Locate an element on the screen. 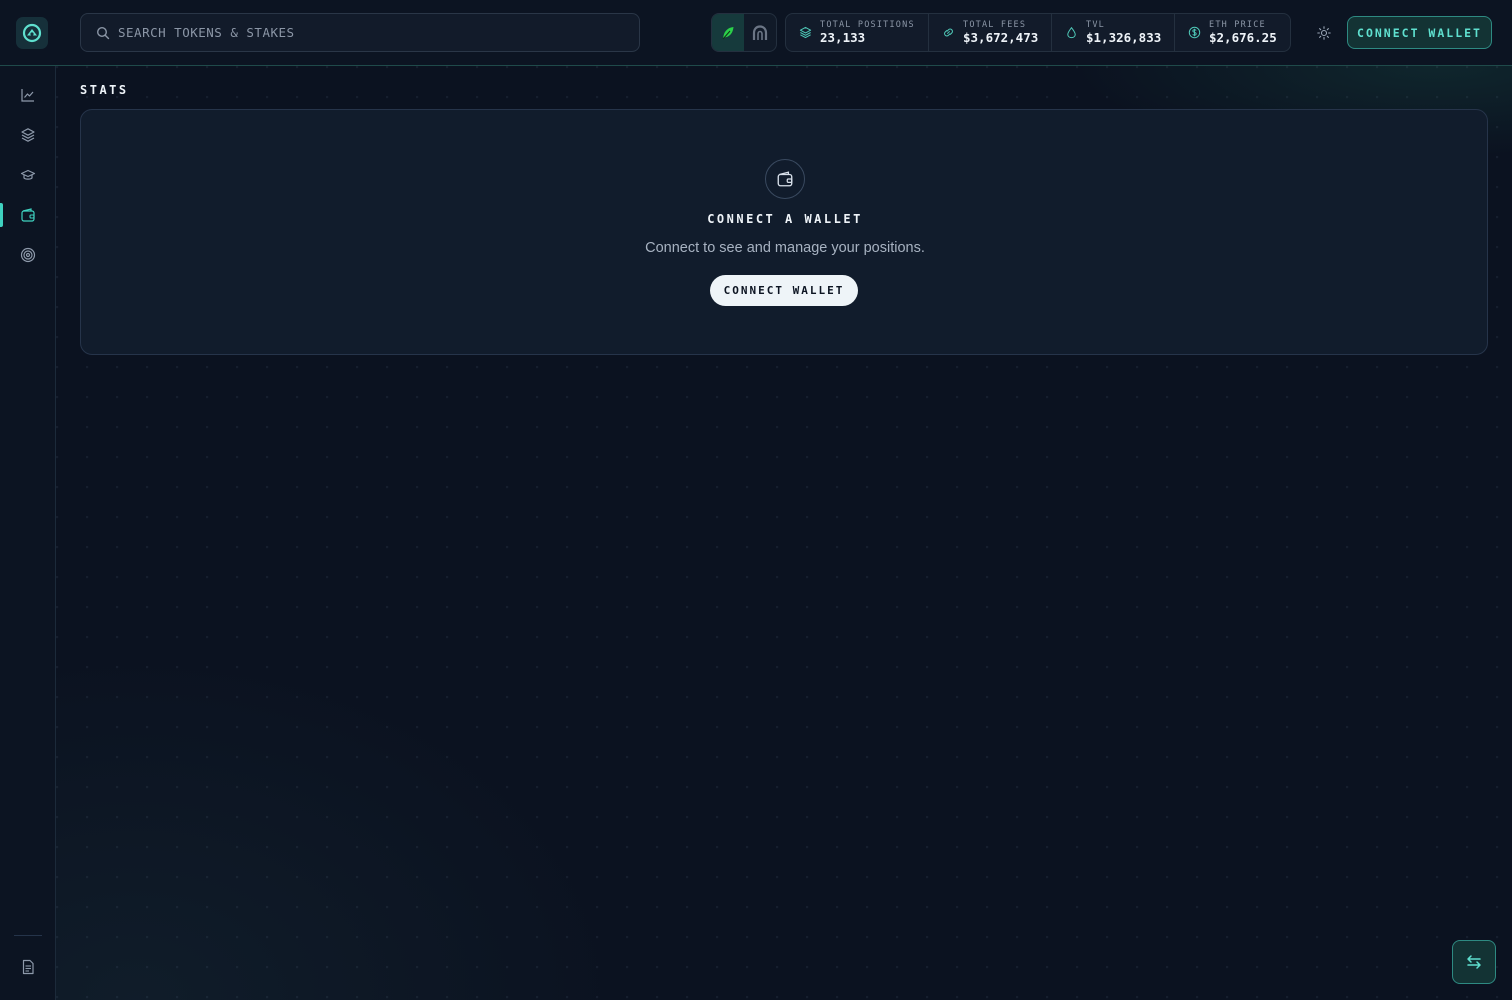  sidebar-item-docs is located at coordinates (28, 967).